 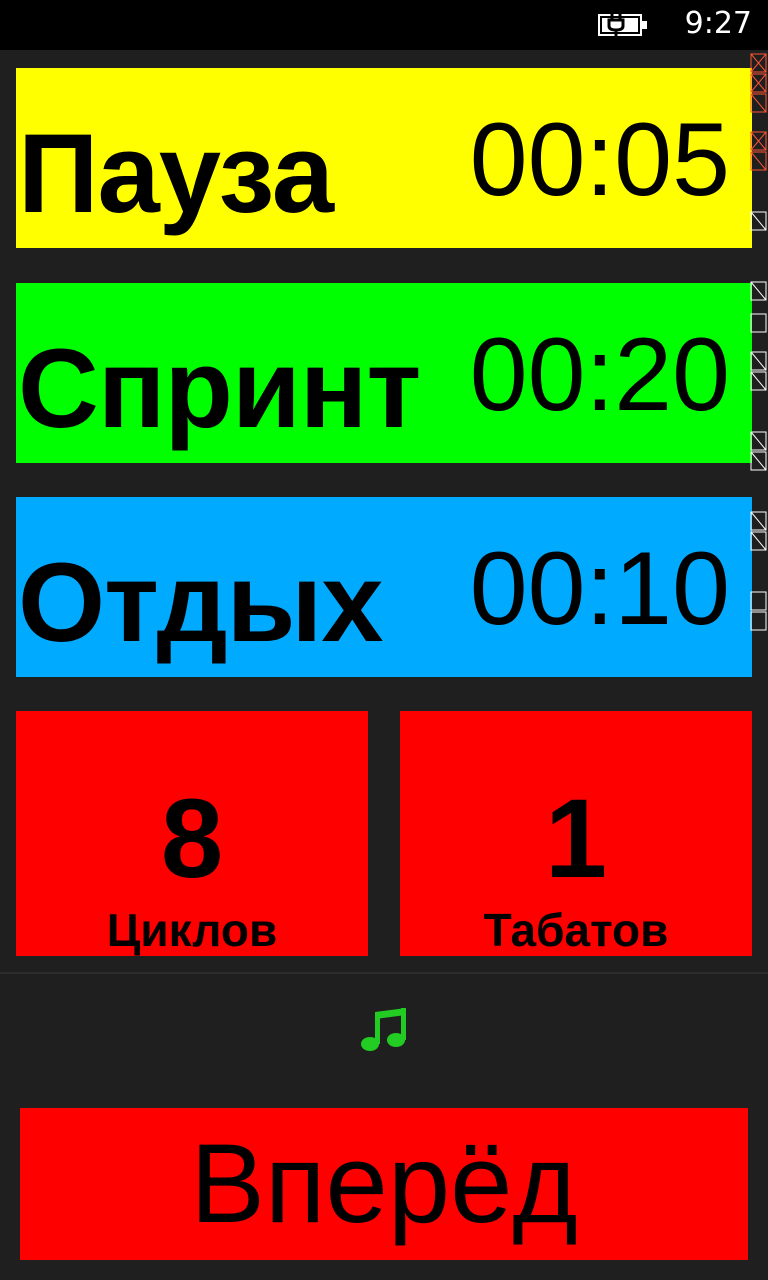 I want to click on sprint-panel: Спринт 00:20, so click(x=384, y=373).